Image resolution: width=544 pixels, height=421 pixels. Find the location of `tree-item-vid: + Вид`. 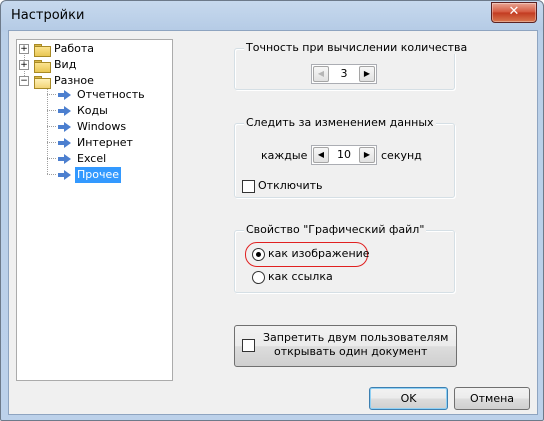

tree-item-vid: + Вид is located at coordinates (89, 65).